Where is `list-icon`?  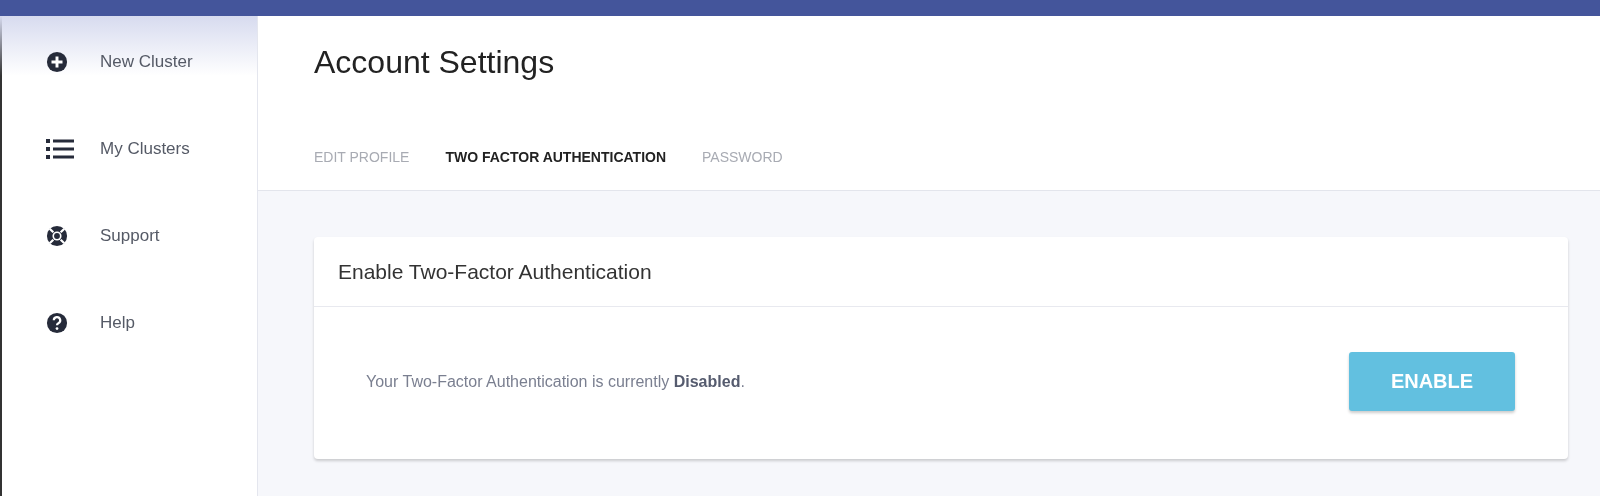
list-icon is located at coordinates (60, 148).